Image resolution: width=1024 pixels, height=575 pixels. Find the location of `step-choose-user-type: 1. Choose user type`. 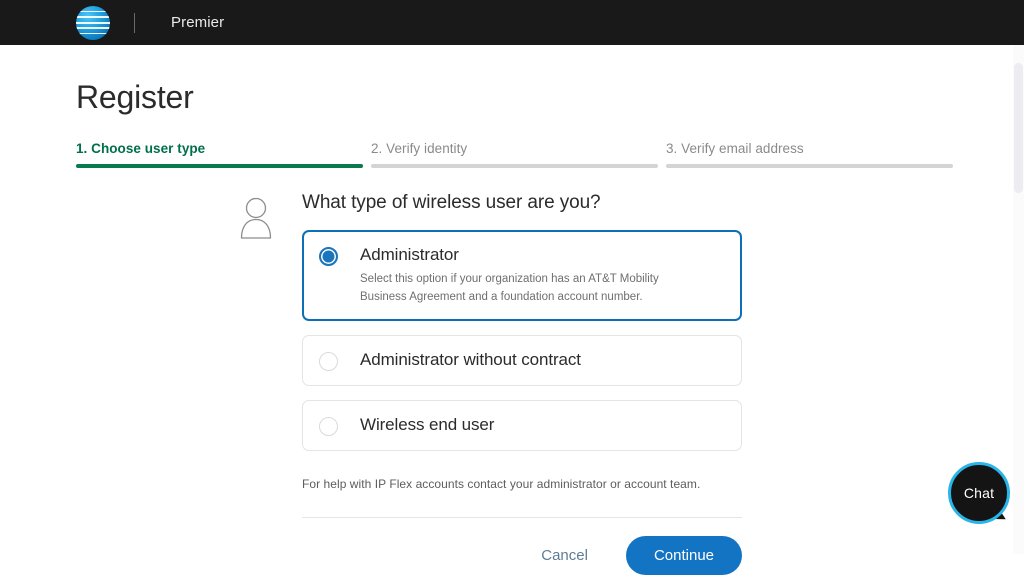

step-choose-user-type: 1. Choose user type is located at coordinates (223, 155).